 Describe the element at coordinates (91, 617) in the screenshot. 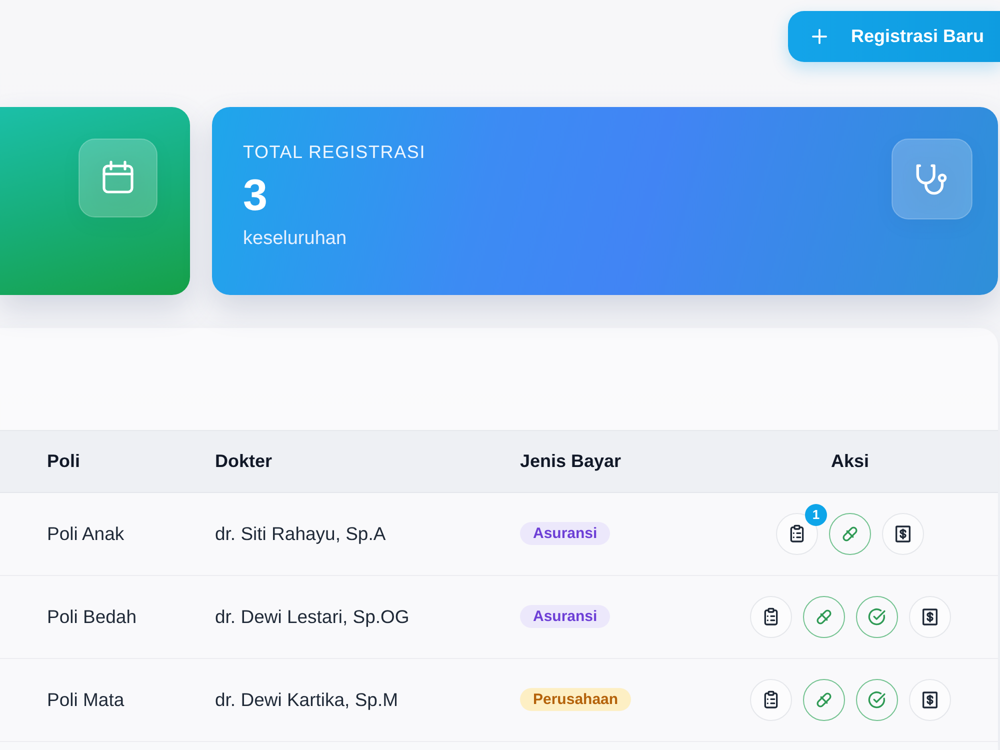

I see `table-cell-text: Poli Bedah` at that location.